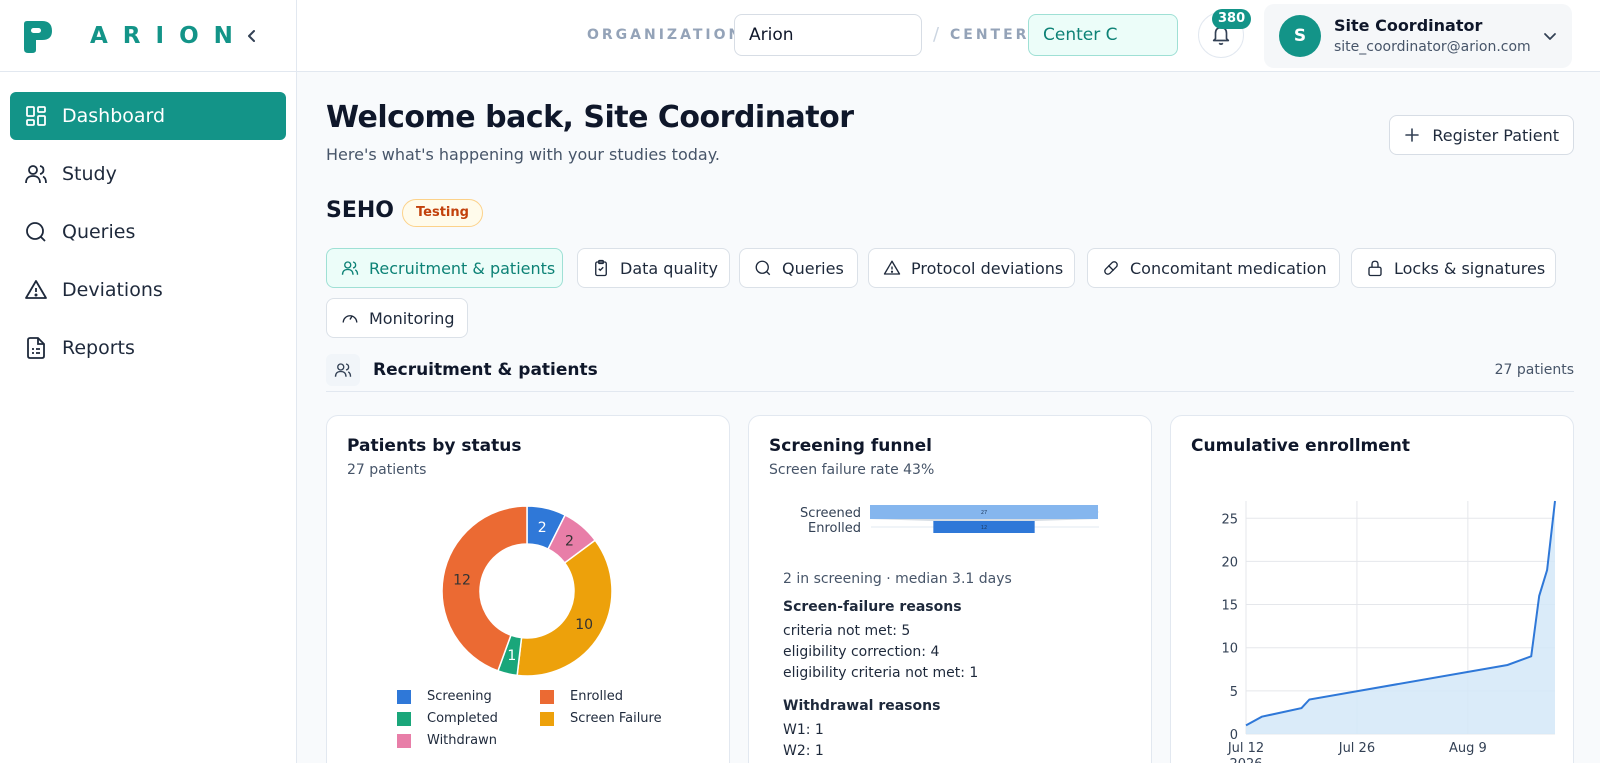  Describe the element at coordinates (1408, 25) in the screenshot. I see `user-name: Site Coordinator` at that location.